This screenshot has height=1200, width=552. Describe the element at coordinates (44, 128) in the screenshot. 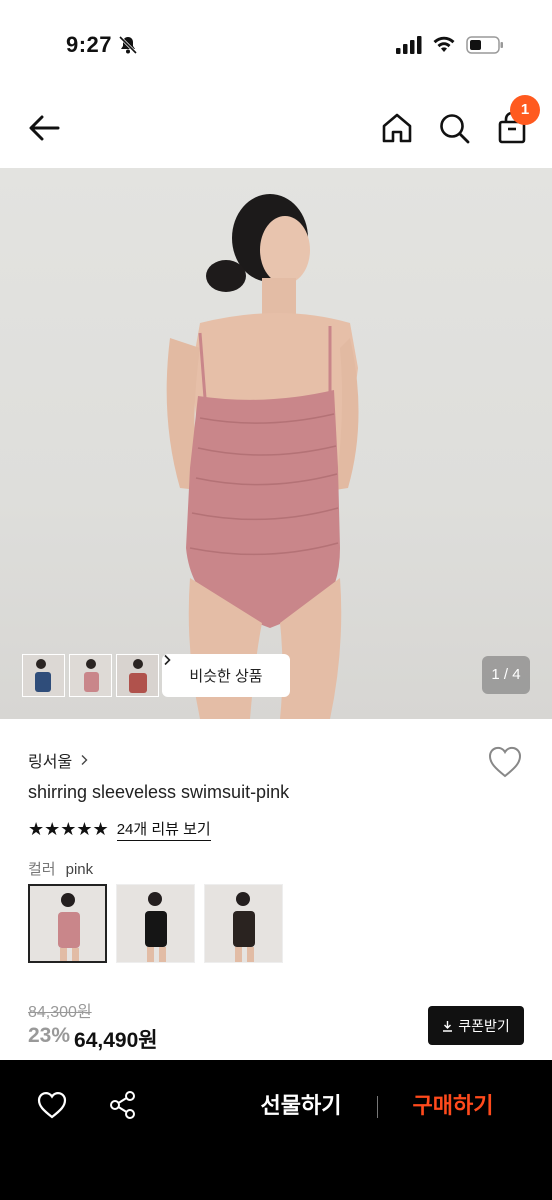

I see `back-arrow-icon` at that location.